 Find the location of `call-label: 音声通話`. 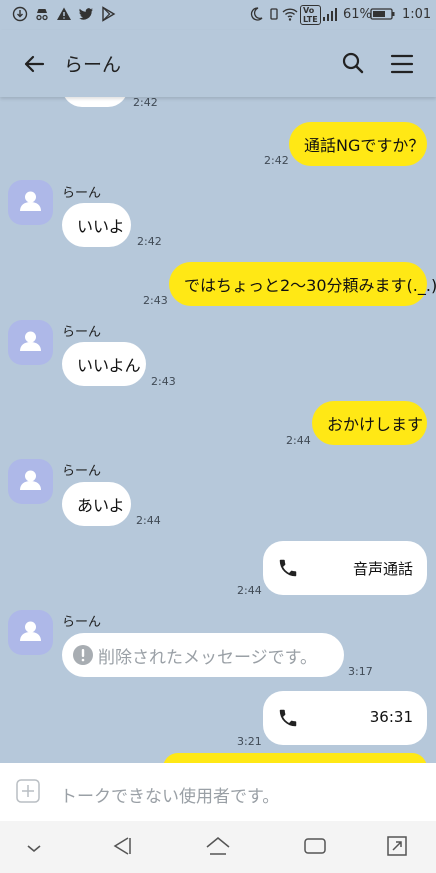

call-label: 音声通話 is located at coordinates (382, 569).